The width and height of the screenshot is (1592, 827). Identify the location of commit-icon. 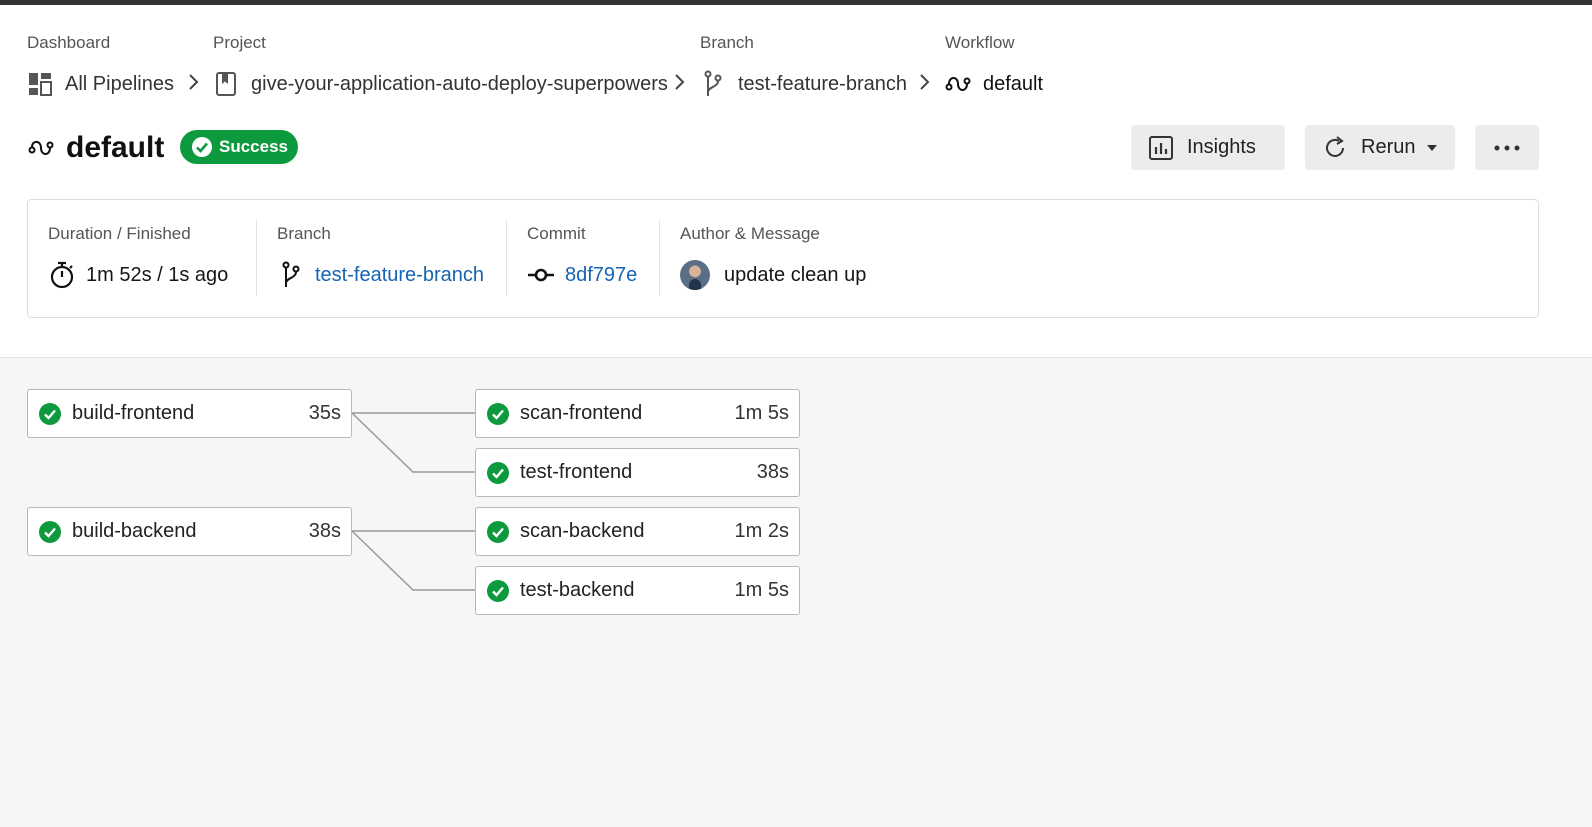
(541, 275).